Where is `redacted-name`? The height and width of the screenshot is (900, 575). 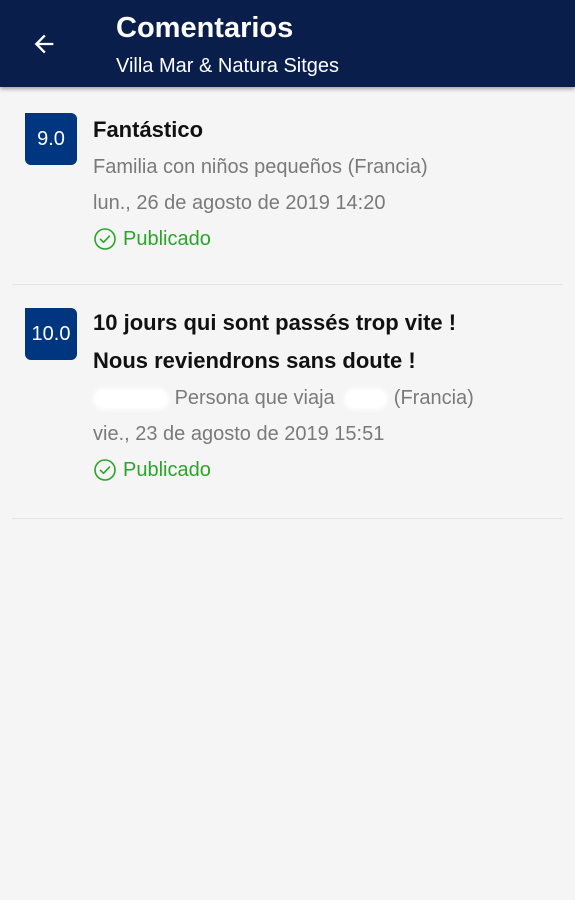
redacted-name is located at coordinates (131, 398).